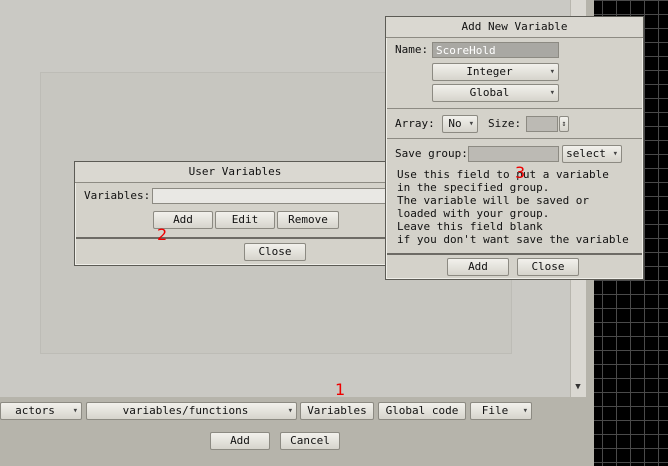 The height and width of the screenshot is (466, 668). I want to click on array-value: No, so click(455, 123).